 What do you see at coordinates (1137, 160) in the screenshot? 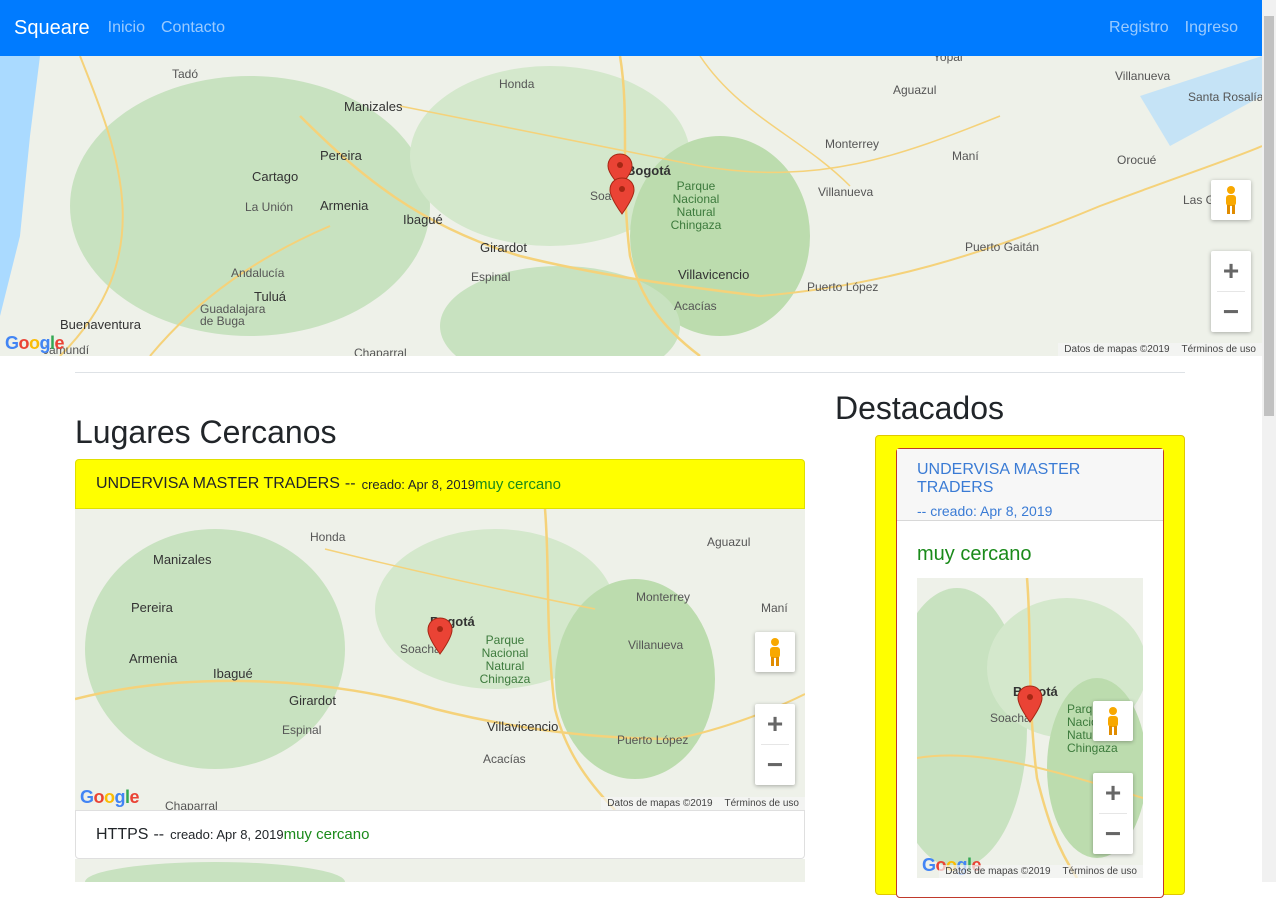
I see `place-label: Orocué` at bounding box center [1137, 160].